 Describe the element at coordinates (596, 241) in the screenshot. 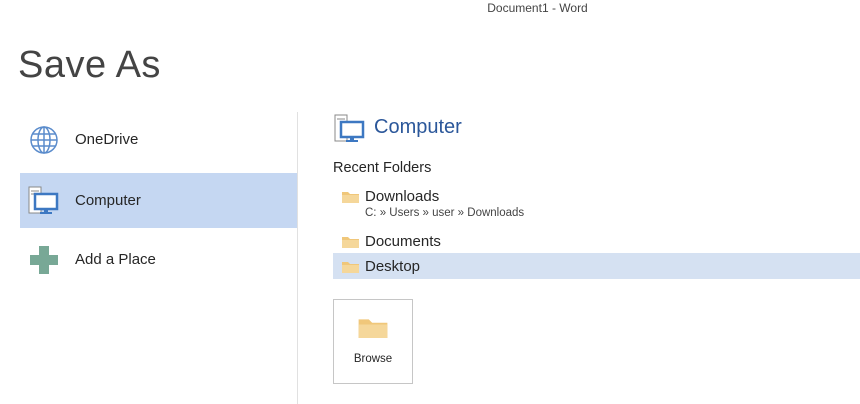

I see `folder-documents: Documents` at that location.